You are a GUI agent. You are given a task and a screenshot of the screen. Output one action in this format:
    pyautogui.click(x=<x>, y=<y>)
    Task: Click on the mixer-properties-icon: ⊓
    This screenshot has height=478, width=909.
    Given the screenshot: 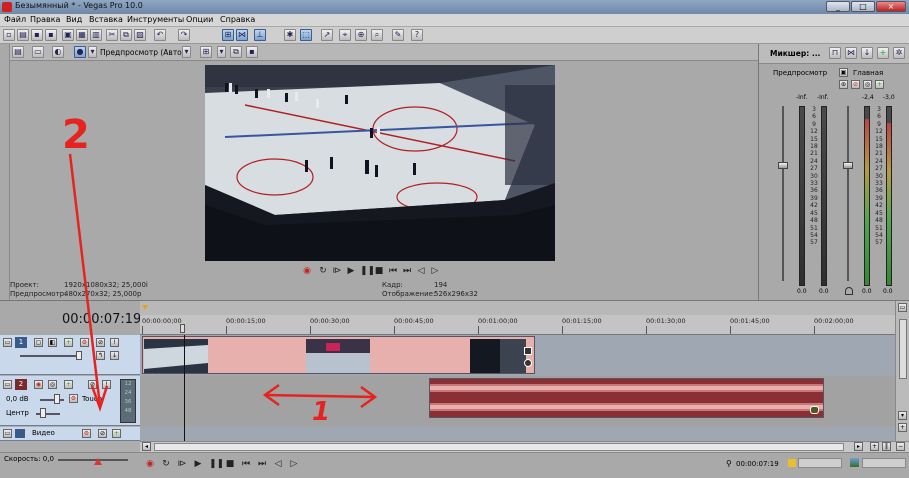 What is the action you would take?
    pyautogui.click(x=835, y=53)
    